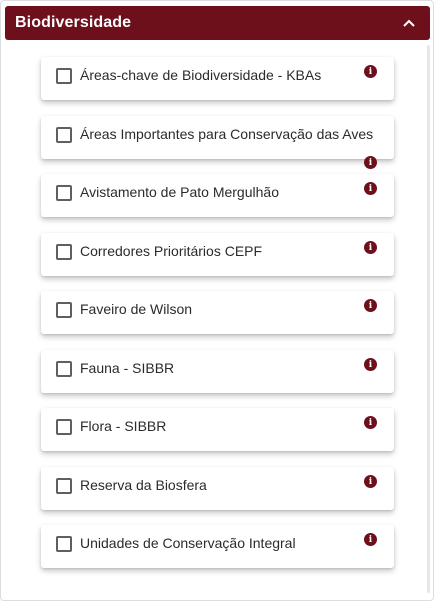 Image resolution: width=436 pixels, height=603 pixels. What do you see at coordinates (200, 75) in the screenshot?
I see `layer-label: Áreas-chave de Biodiversidade - KBAs` at bounding box center [200, 75].